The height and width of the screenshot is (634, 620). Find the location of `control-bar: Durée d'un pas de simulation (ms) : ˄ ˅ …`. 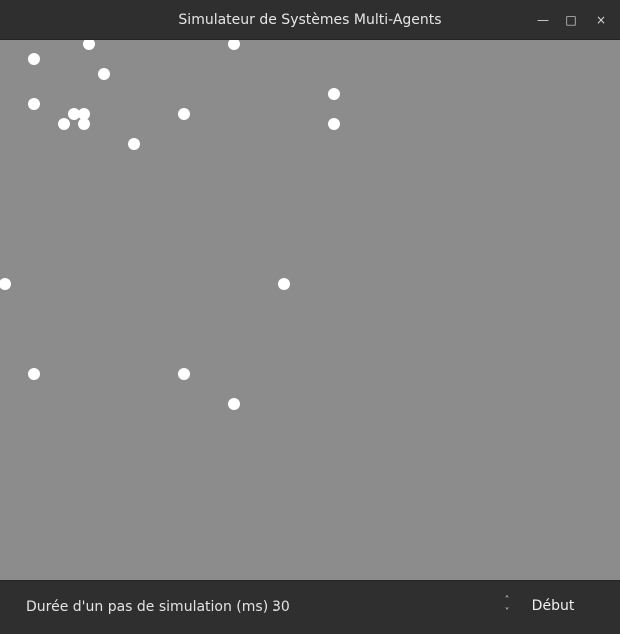

control-bar: Durée d'un pas de simulation (ms) : ˄ ˅ … is located at coordinates (310, 607).